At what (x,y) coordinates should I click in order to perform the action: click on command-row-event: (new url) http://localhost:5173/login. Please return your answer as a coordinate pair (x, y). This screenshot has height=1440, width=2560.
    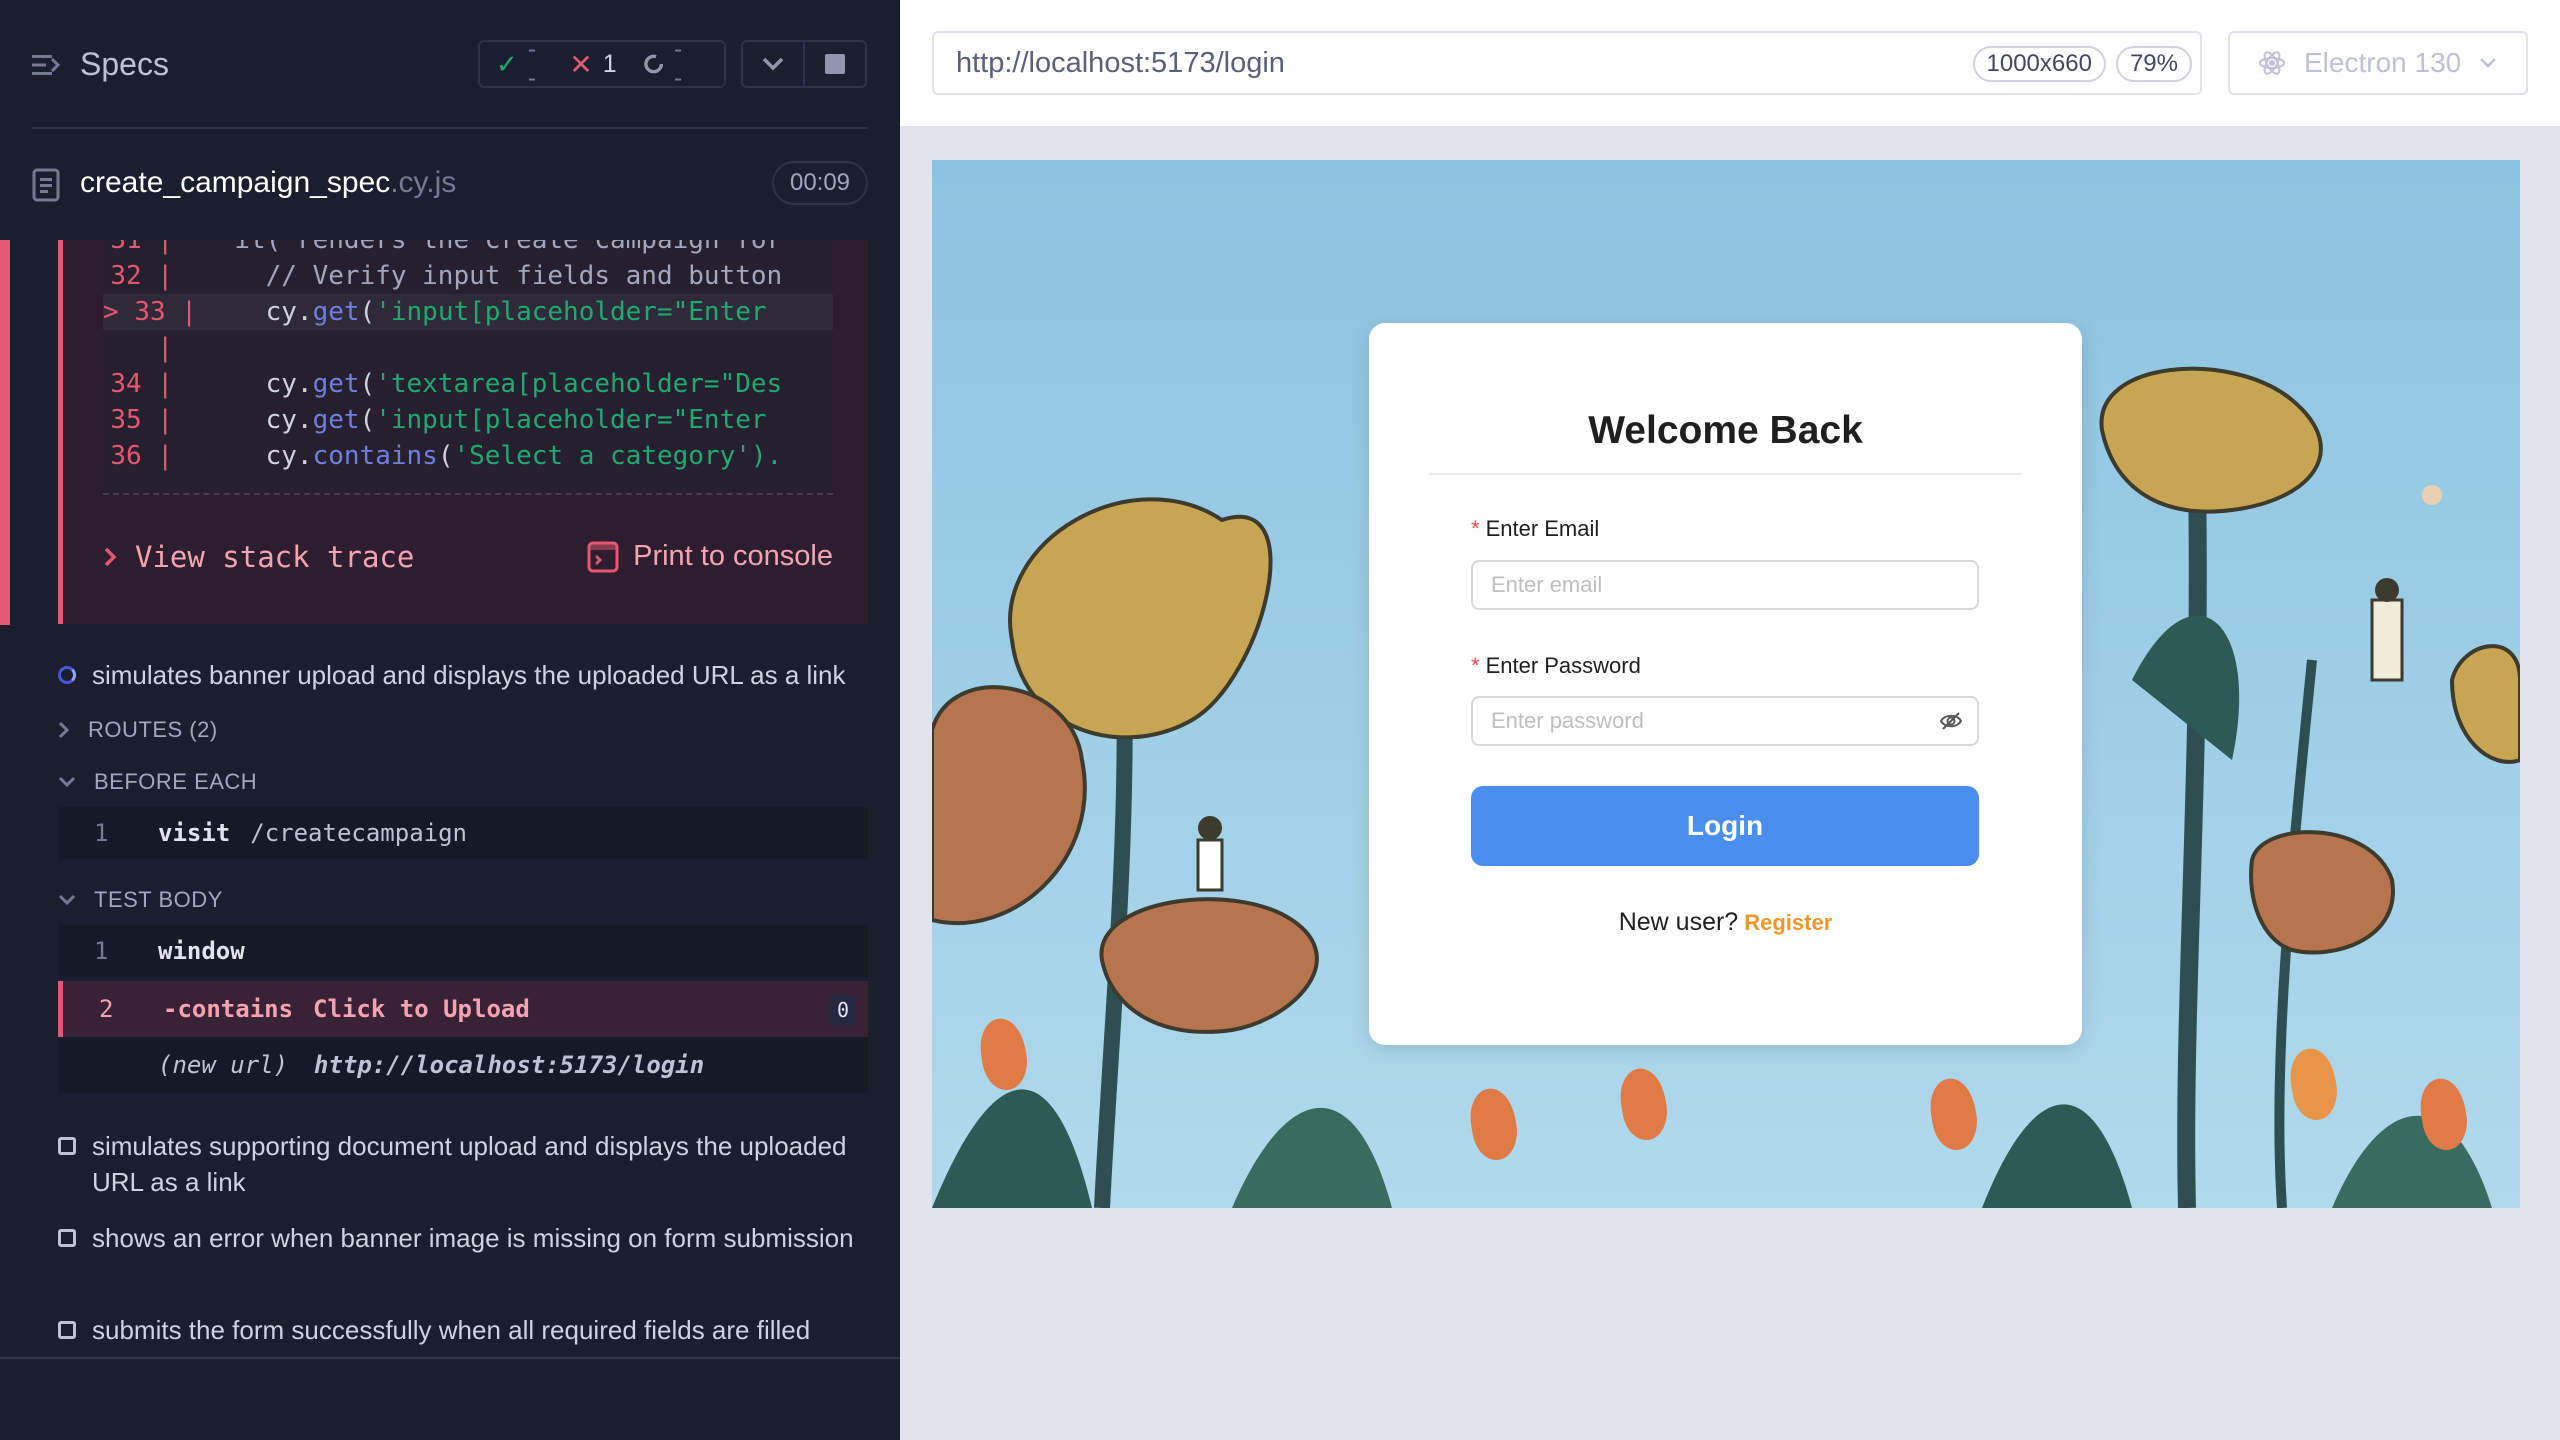
    Looking at the image, I should click on (463, 1065).